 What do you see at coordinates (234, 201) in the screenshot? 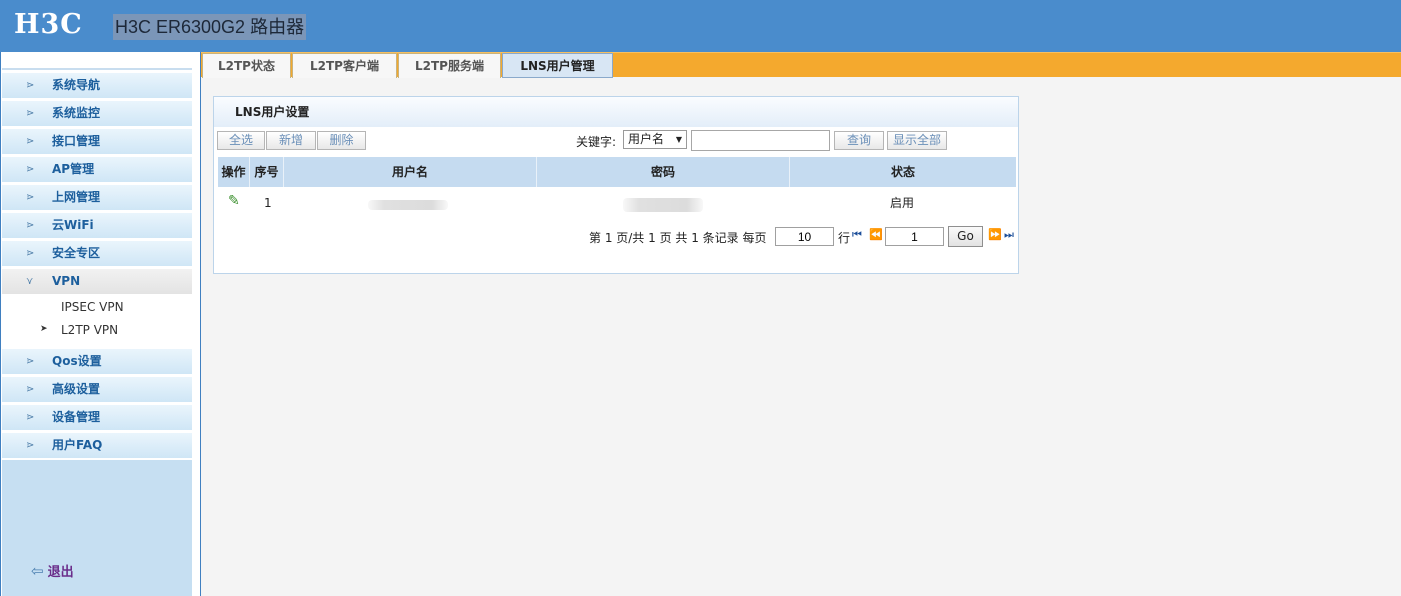
I see `edit-pencil-icon: ✎` at bounding box center [234, 201].